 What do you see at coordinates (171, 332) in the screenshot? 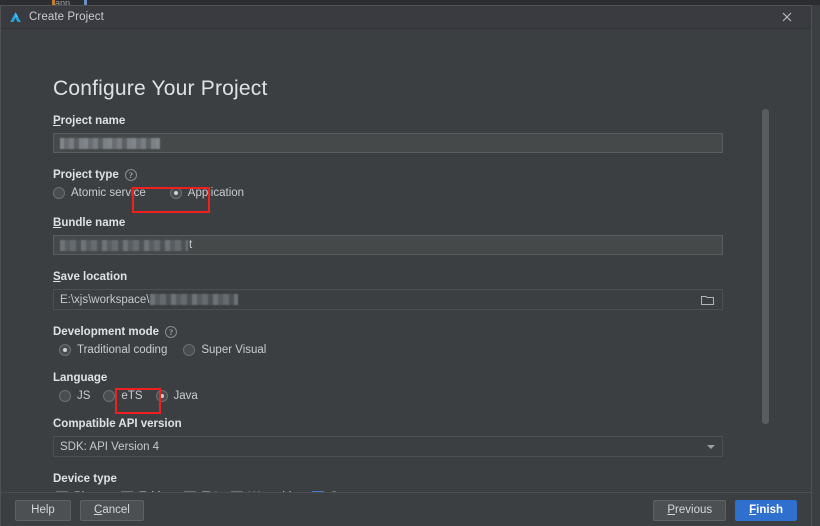
I see `help-circle-icon-development-mode: ?` at bounding box center [171, 332].